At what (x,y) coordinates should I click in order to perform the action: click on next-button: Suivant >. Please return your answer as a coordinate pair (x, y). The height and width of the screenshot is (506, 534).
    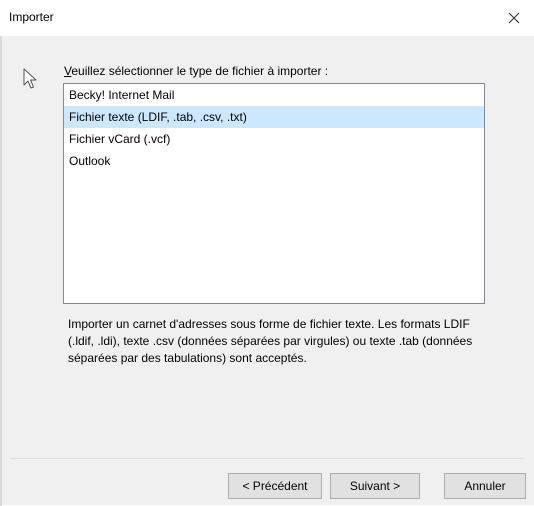
    Looking at the image, I should click on (375, 486).